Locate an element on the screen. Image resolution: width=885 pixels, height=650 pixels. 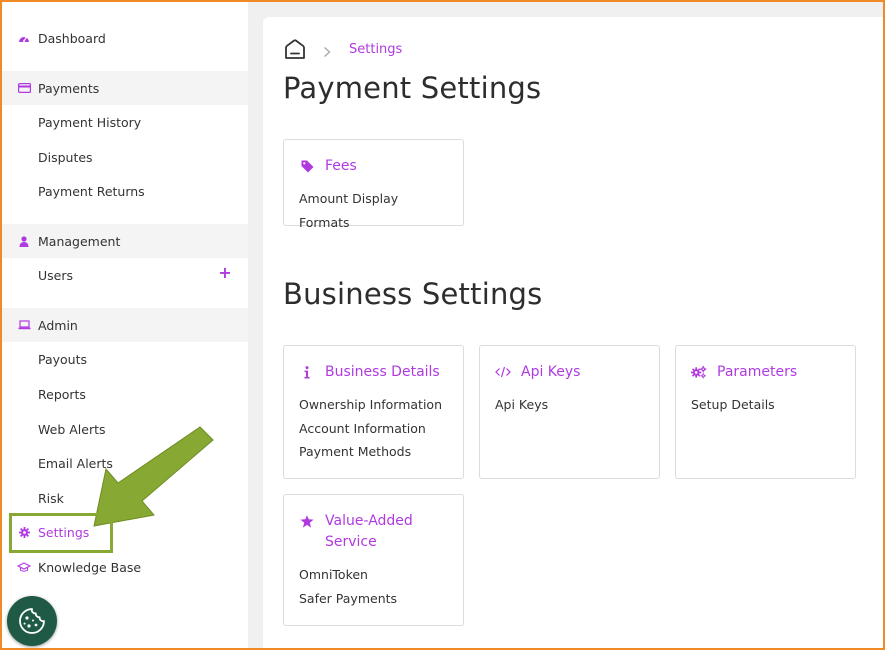
user-icon is located at coordinates (24, 241).